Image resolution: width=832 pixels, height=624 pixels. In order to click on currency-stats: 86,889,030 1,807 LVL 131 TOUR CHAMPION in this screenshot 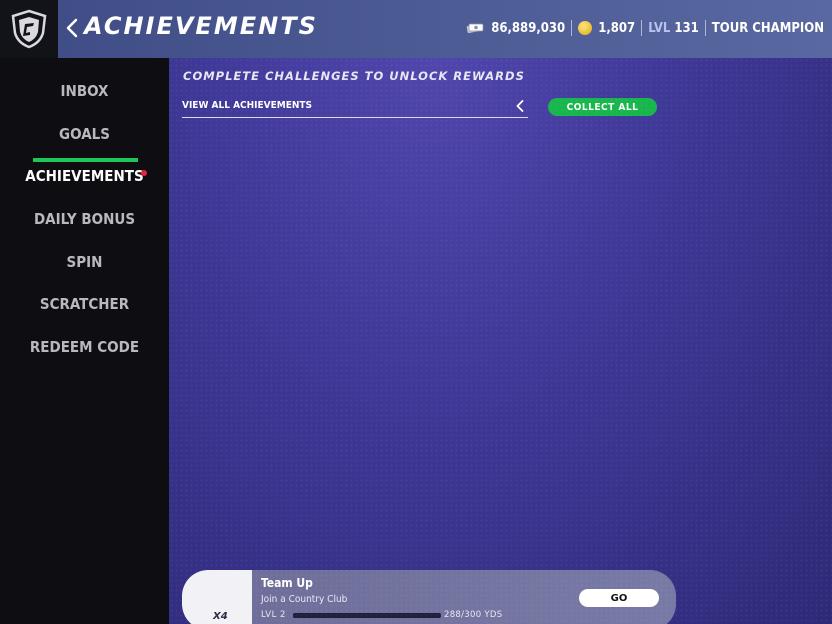, I will do `click(645, 28)`.